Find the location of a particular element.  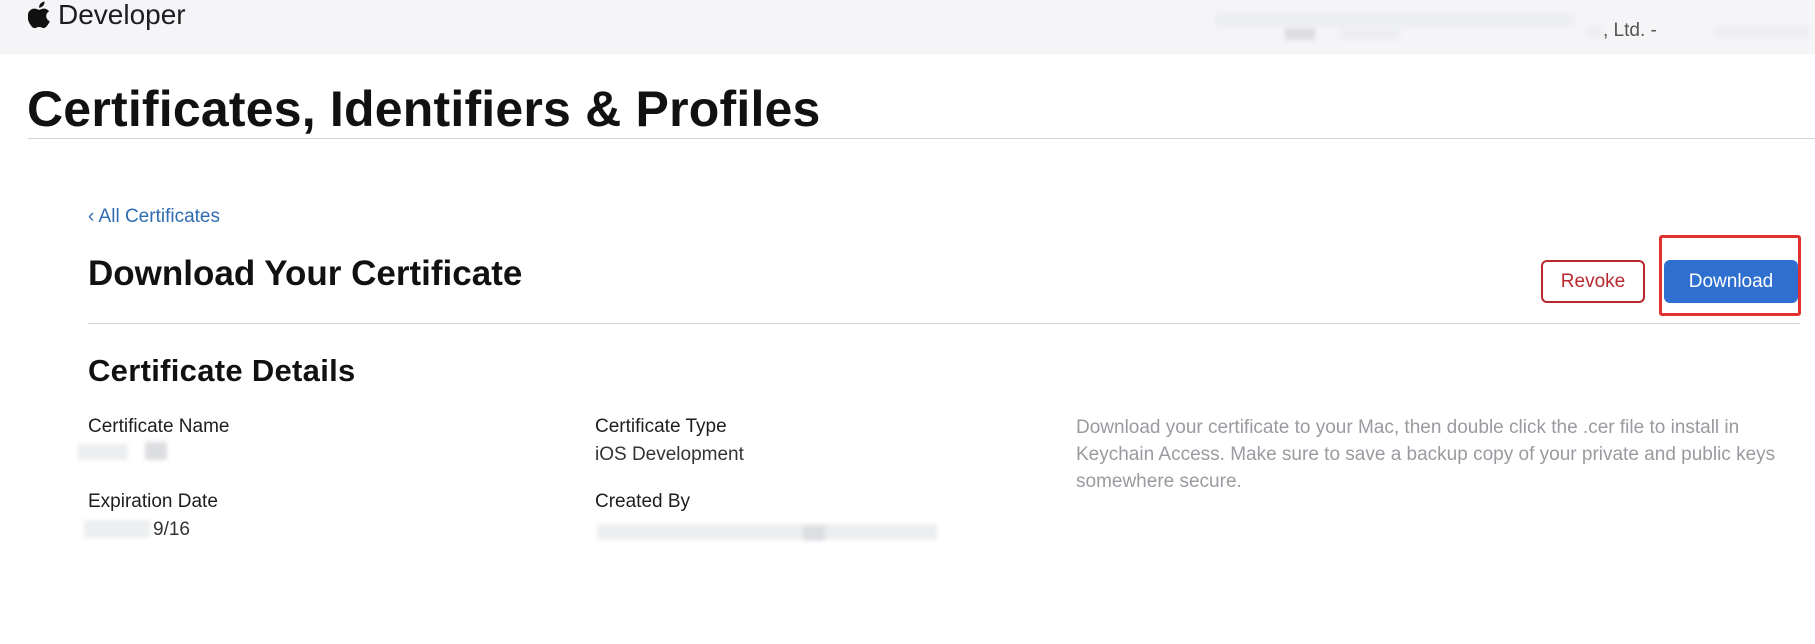

team-name: , Ltd. - is located at coordinates (1630, 31).